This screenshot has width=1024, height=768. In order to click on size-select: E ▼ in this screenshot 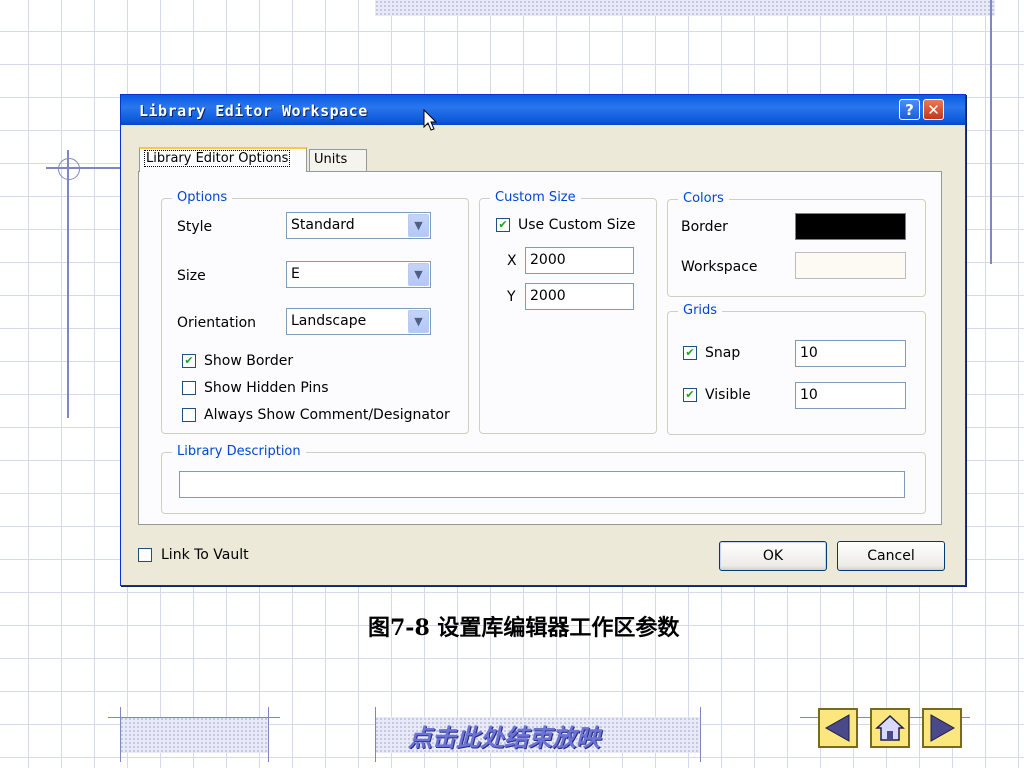, I will do `click(358, 274)`.